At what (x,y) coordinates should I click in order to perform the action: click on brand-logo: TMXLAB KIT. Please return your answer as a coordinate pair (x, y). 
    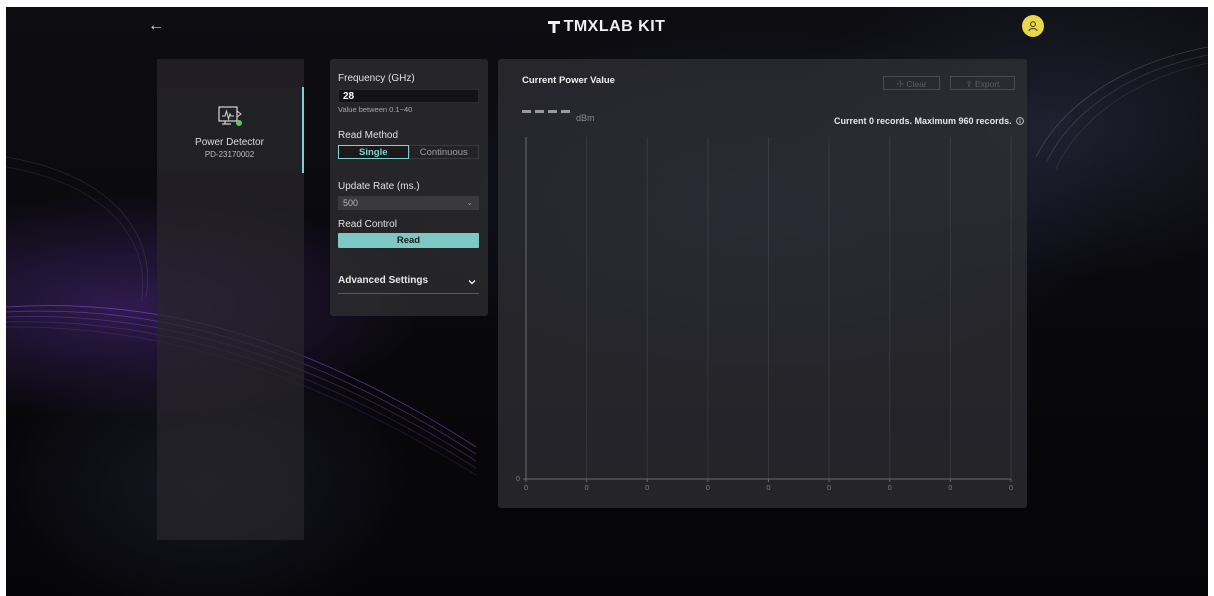
    Looking at the image, I should click on (606, 27).